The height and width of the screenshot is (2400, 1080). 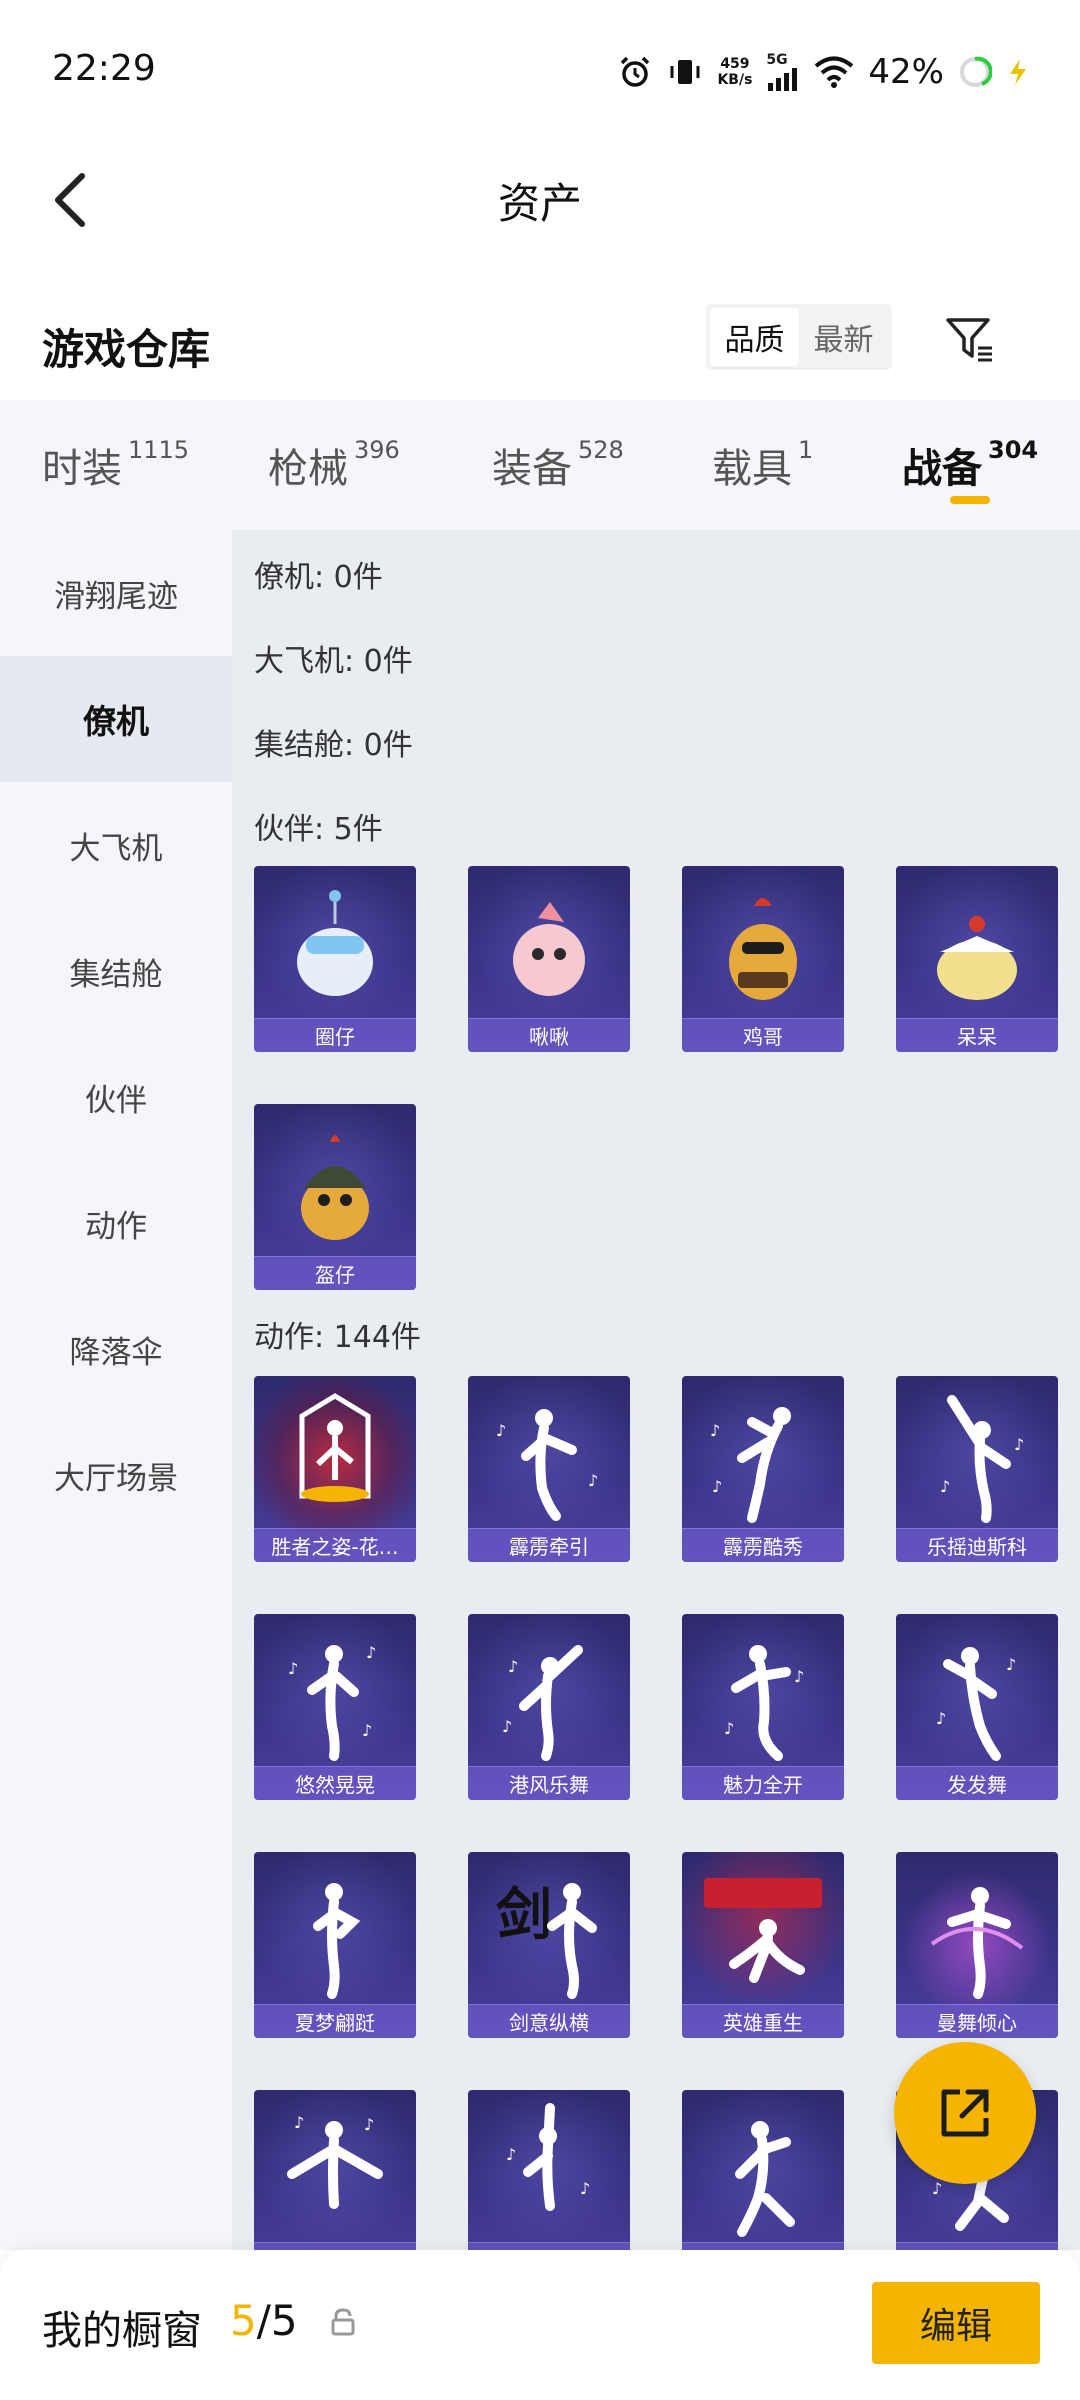 What do you see at coordinates (116, 1097) in the screenshot?
I see `sidebar-item-partner: 伙伴` at bounding box center [116, 1097].